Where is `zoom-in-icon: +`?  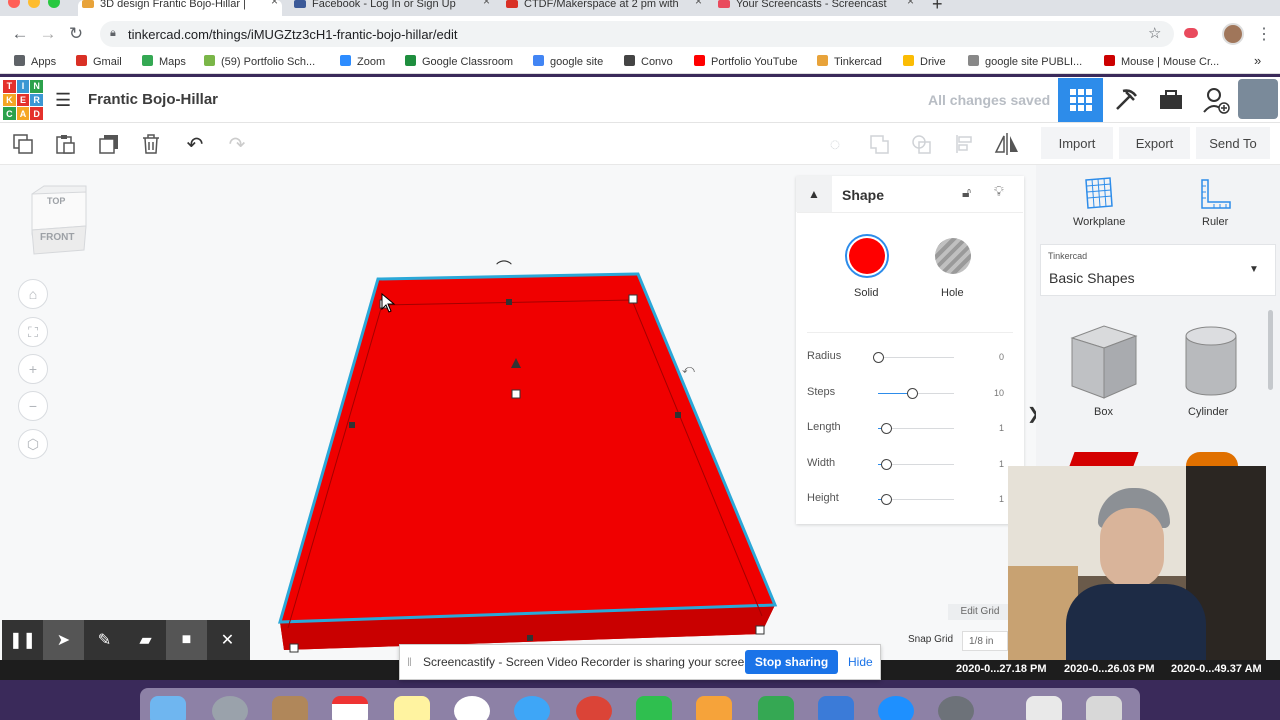
zoom-in-icon: + is located at coordinates (33, 369).